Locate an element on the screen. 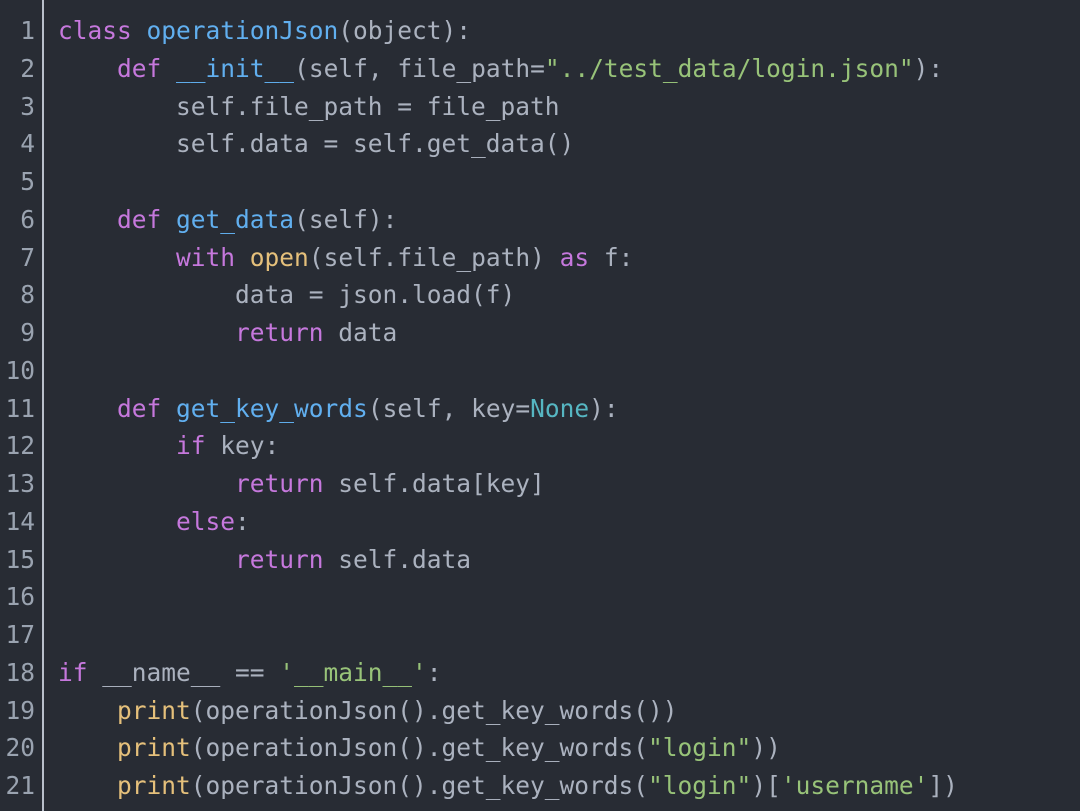 The height and width of the screenshot is (811, 1080). code-token-def: __name__ == is located at coordinates (183, 672).